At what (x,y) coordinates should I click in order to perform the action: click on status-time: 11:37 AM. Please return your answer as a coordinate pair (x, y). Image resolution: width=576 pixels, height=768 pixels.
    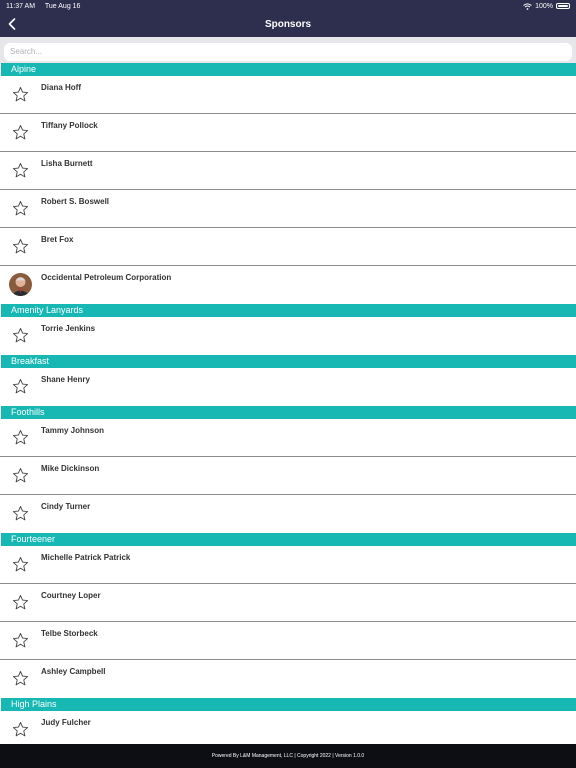
    Looking at the image, I should click on (21, 6).